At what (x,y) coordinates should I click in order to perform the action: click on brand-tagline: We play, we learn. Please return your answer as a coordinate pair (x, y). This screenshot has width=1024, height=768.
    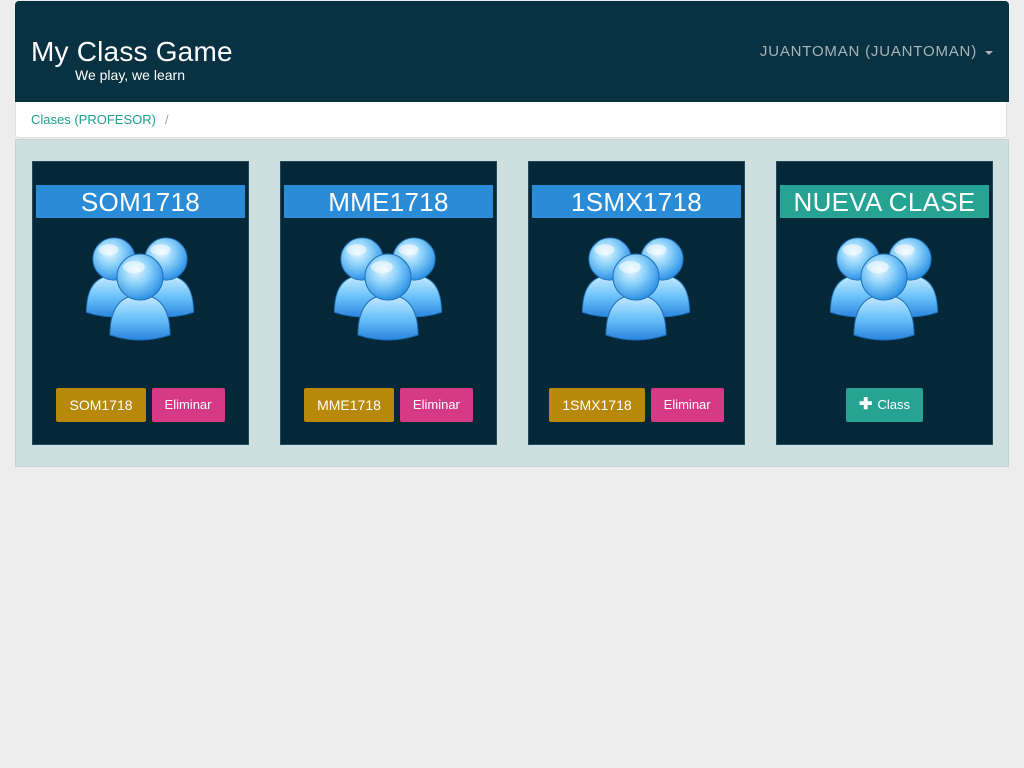
    Looking at the image, I should click on (130, 75).